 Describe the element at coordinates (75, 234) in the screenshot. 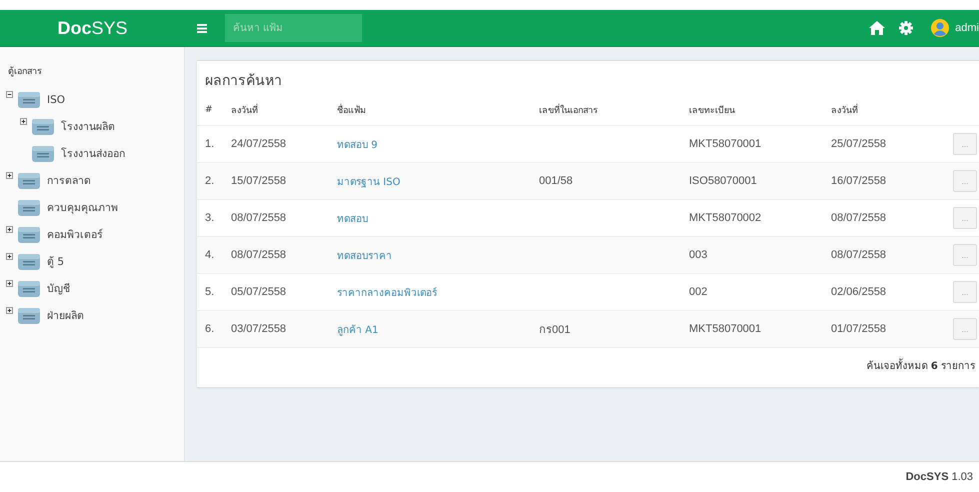

I see `tree-item: คอมพิวเตอร์` at that location.